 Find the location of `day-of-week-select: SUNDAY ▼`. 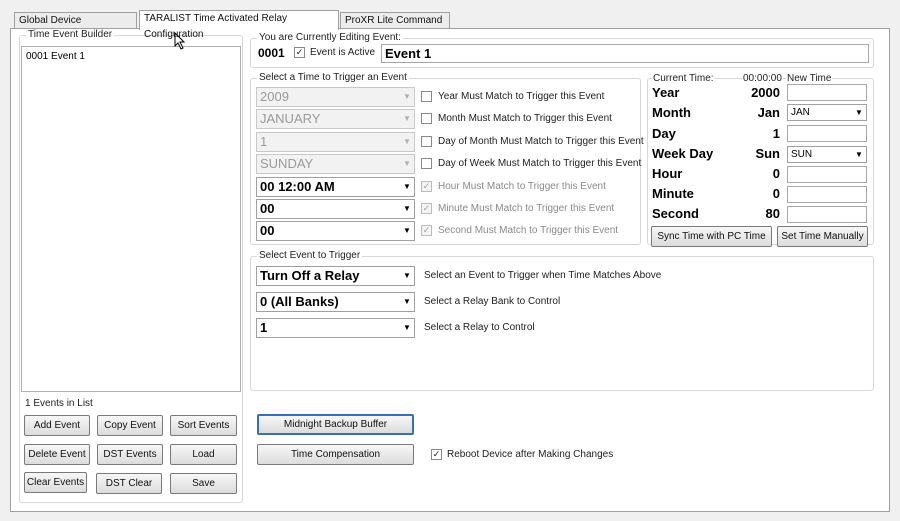

day-of-week-select: SUNDAY ▼ is located at coordinates (335, 164).